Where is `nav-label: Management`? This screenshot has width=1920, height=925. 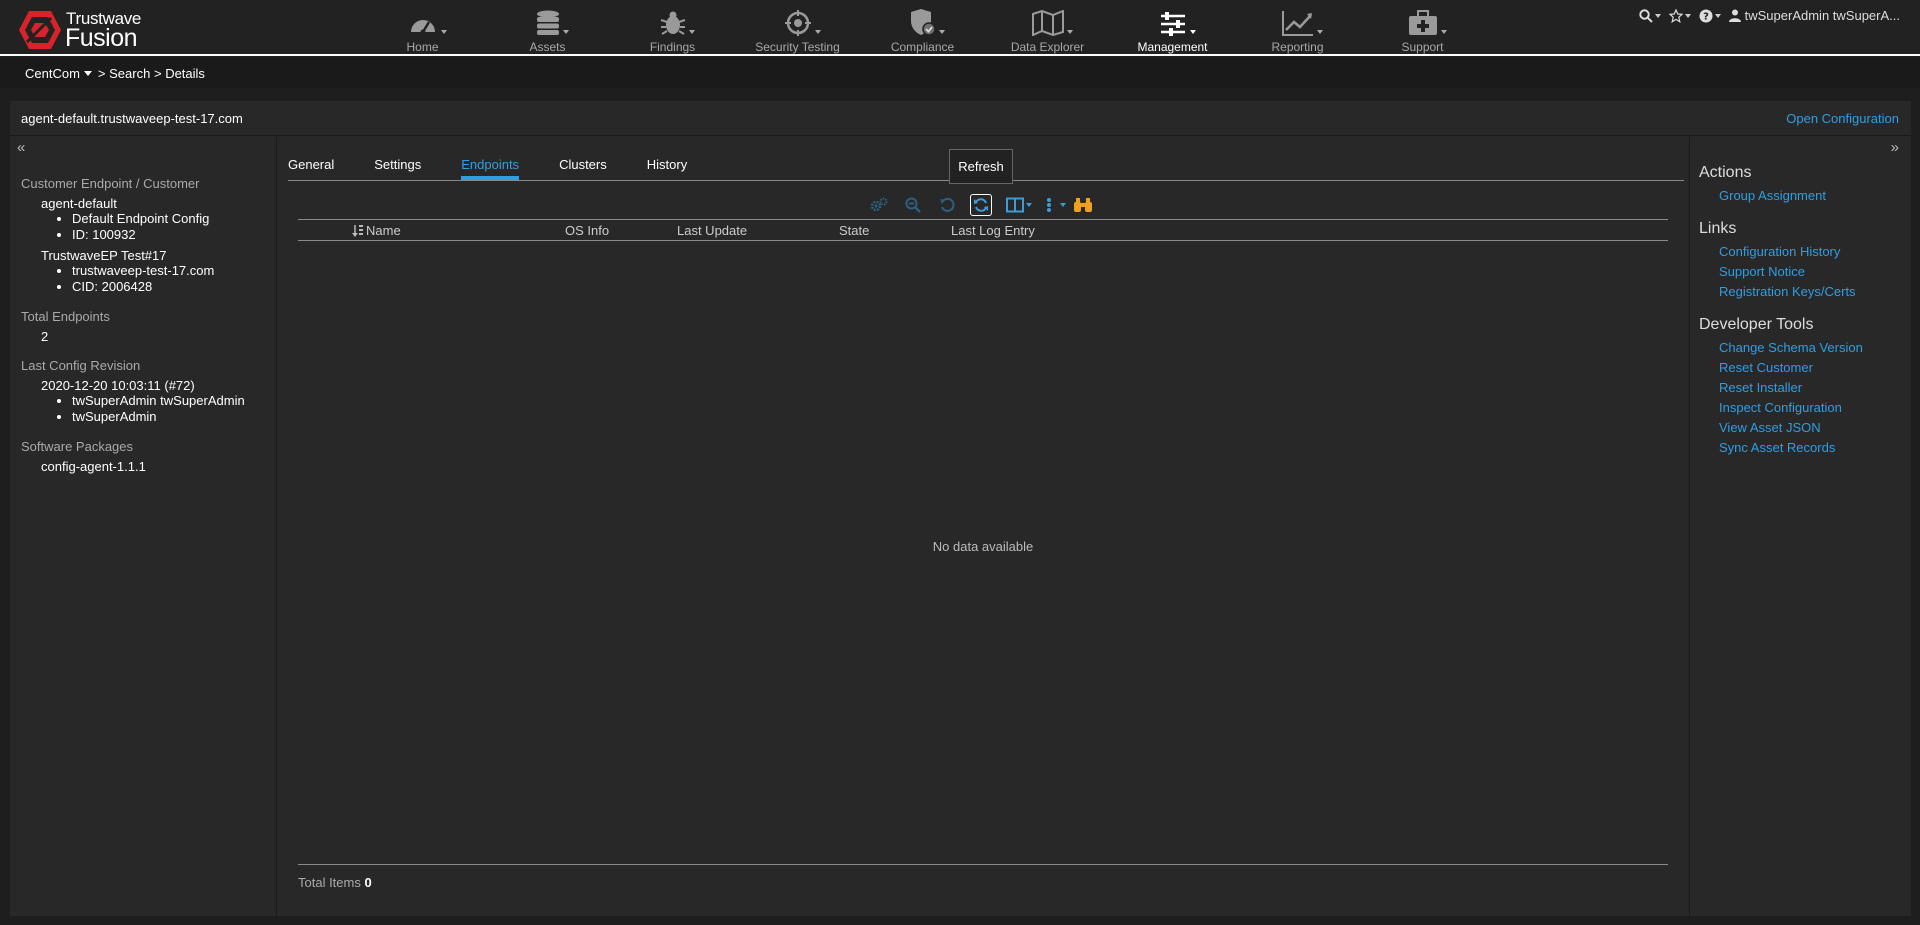 nav-label: Management is located at coordinates (1172, 47).